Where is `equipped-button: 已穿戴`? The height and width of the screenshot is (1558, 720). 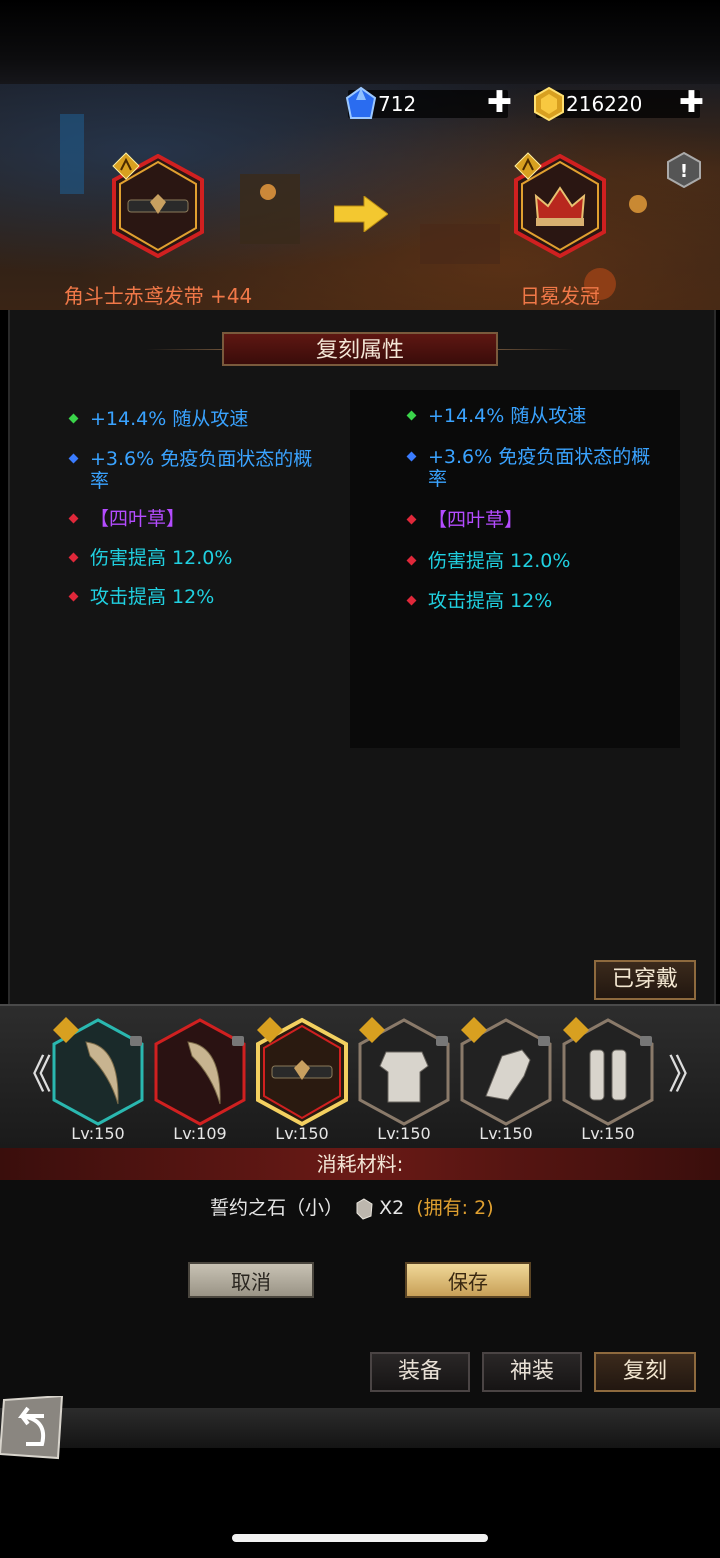 equipped-button: 已穿戴 is located at coordinates (645, 980).